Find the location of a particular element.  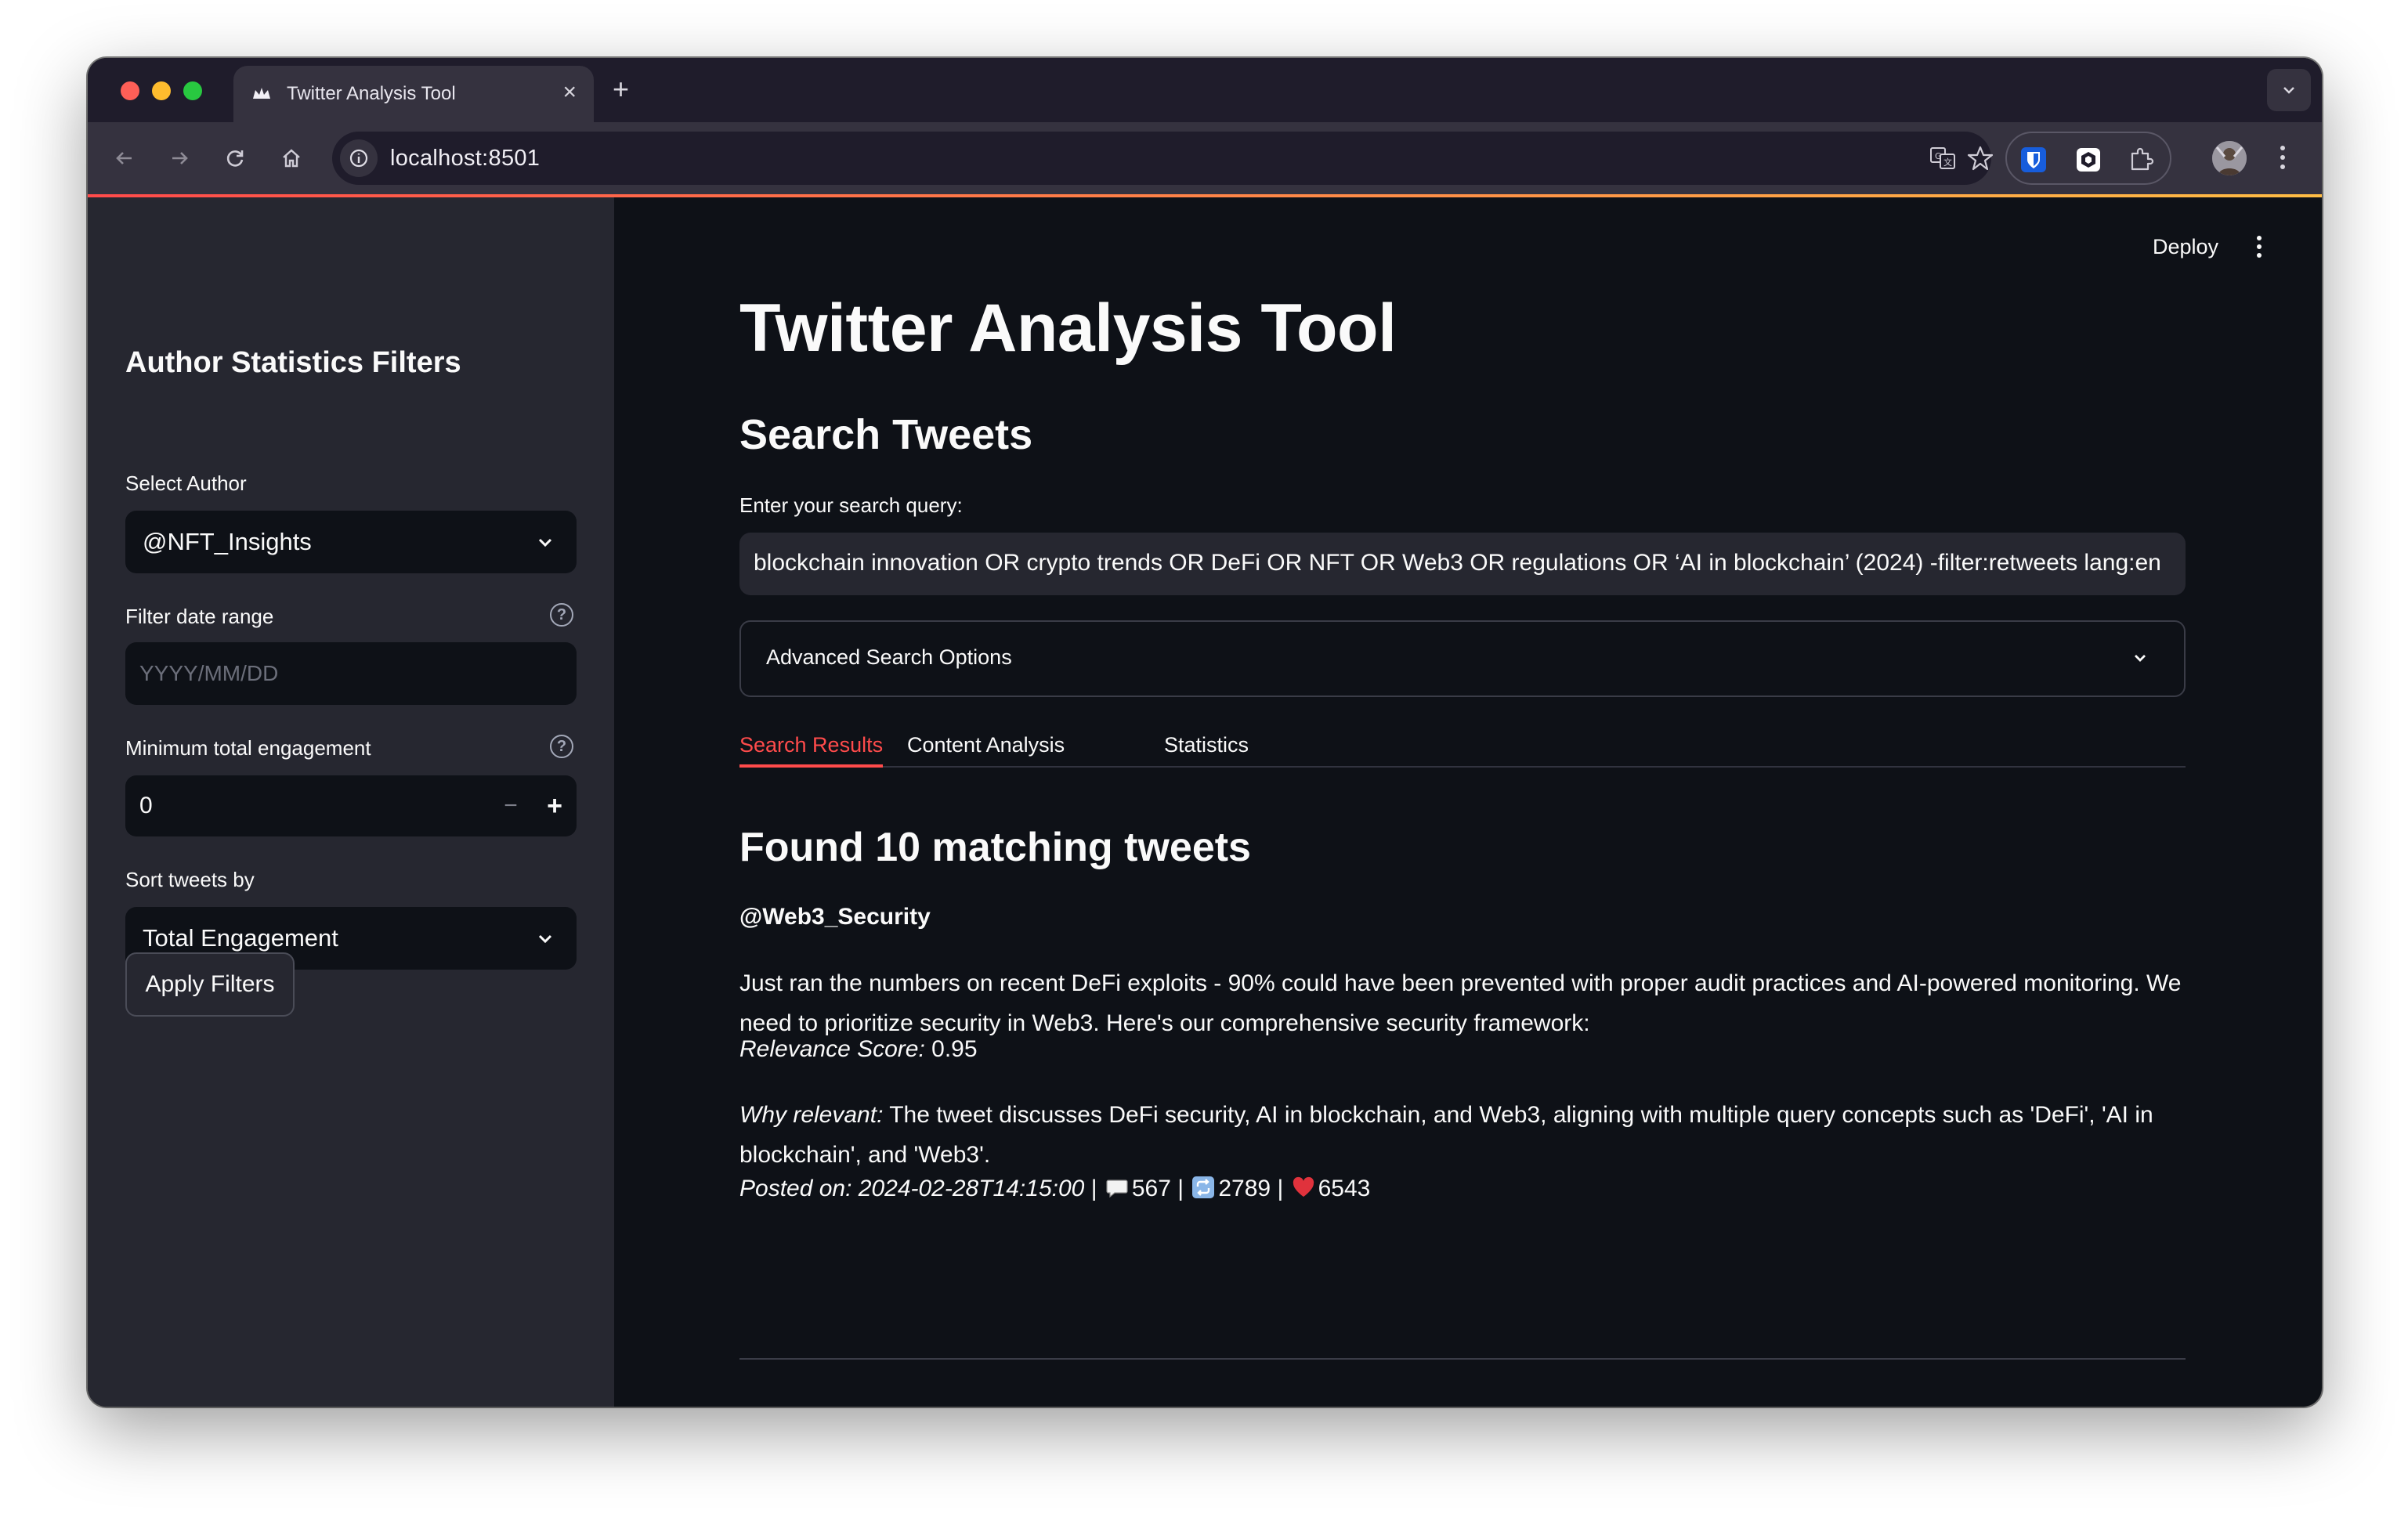

minimize-window-button is located at coordinates (161, 90).